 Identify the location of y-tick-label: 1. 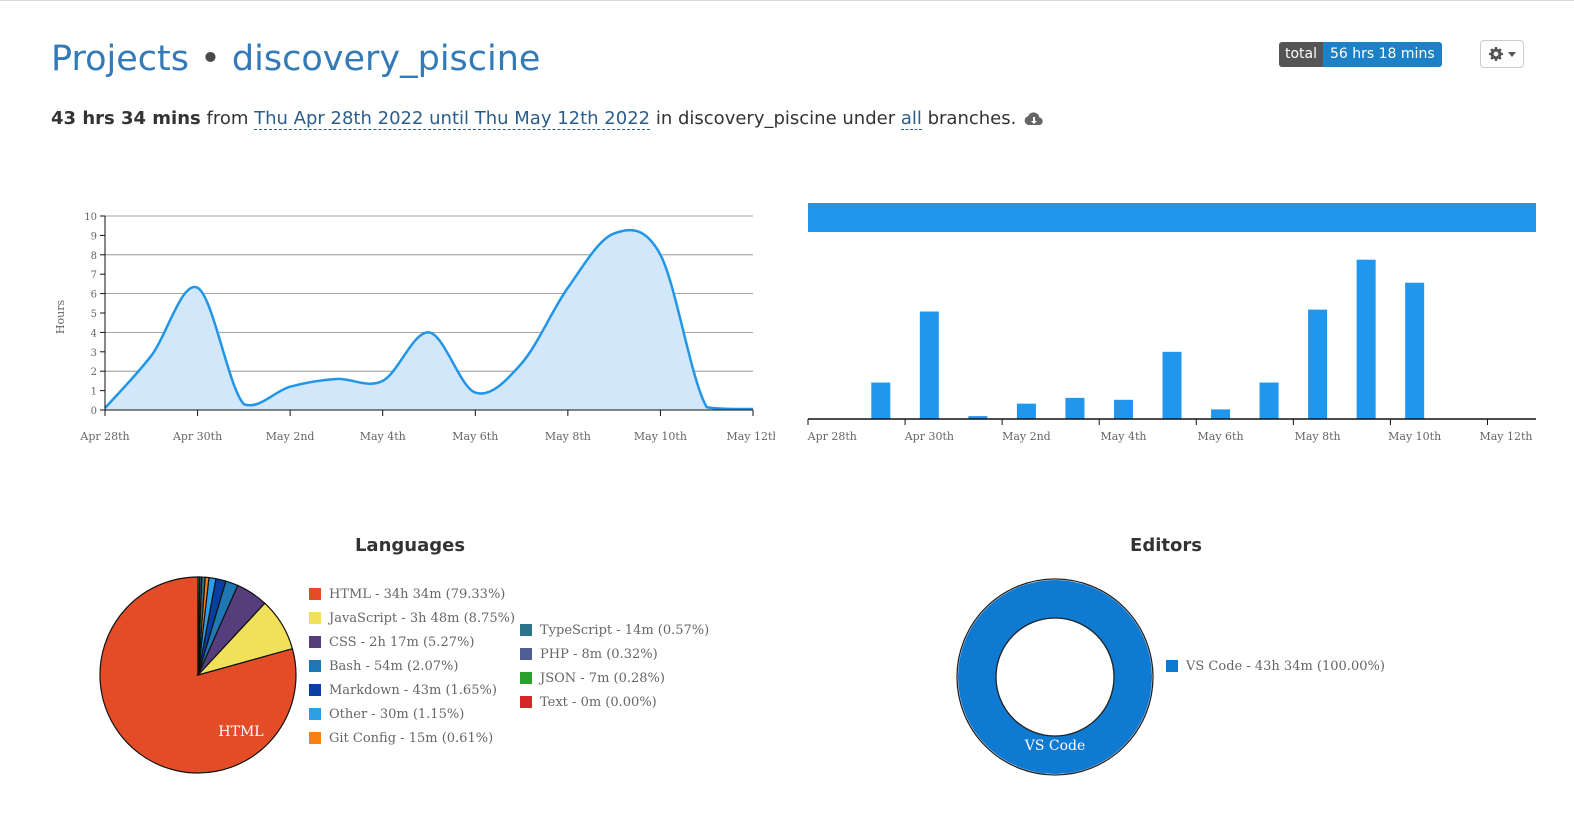
(94, 392).